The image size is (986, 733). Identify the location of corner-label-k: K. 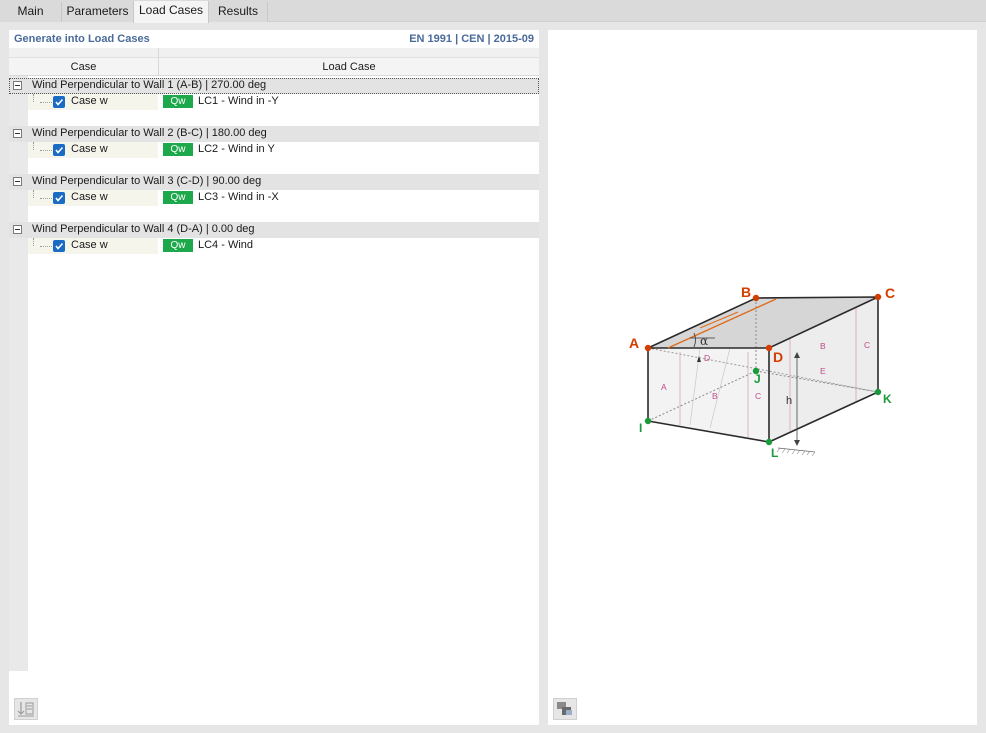
(887, 399).